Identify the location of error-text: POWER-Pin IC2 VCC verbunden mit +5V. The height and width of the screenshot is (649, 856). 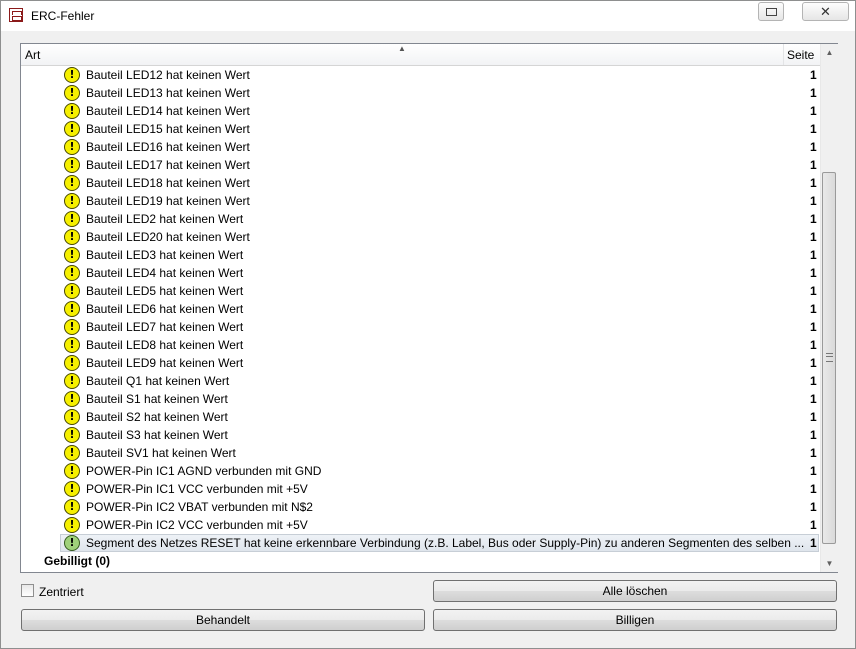
(197, 525).